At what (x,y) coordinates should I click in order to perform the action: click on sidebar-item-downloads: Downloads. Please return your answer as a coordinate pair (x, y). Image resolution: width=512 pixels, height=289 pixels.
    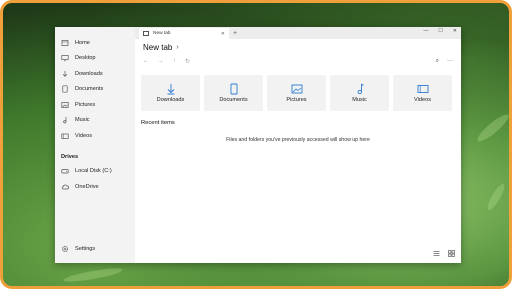
    Looking at the image, I should click on (95, 74).